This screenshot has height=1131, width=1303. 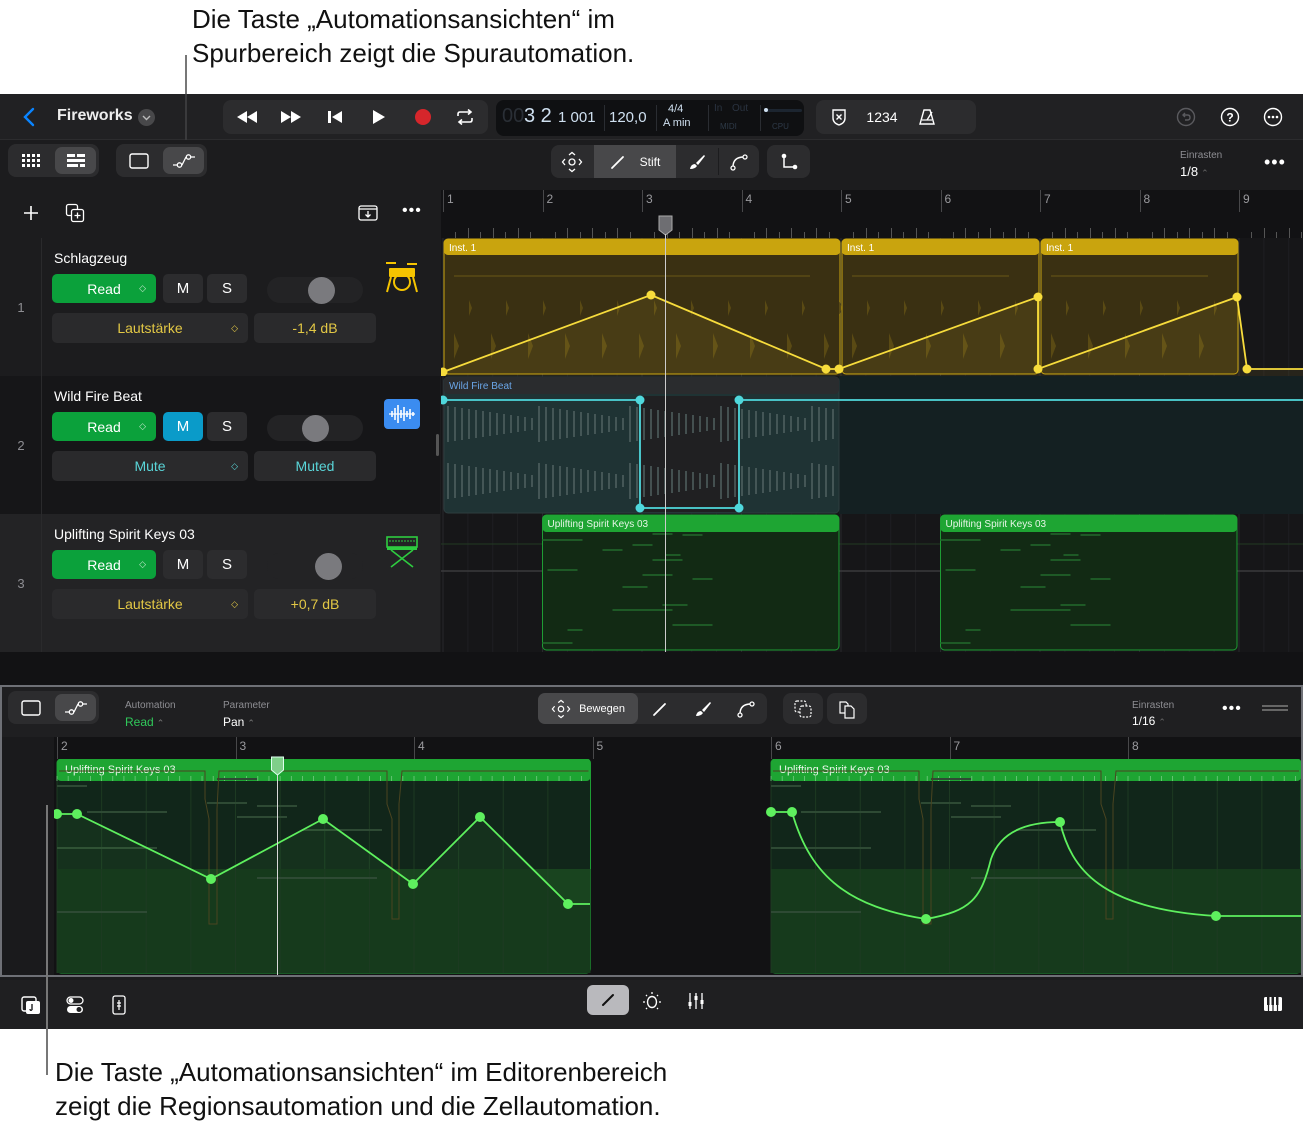 What do you see at coordinates (677, 123) in the screenshot?
I see `key-signature: A min` at bounding box center [677, 123].